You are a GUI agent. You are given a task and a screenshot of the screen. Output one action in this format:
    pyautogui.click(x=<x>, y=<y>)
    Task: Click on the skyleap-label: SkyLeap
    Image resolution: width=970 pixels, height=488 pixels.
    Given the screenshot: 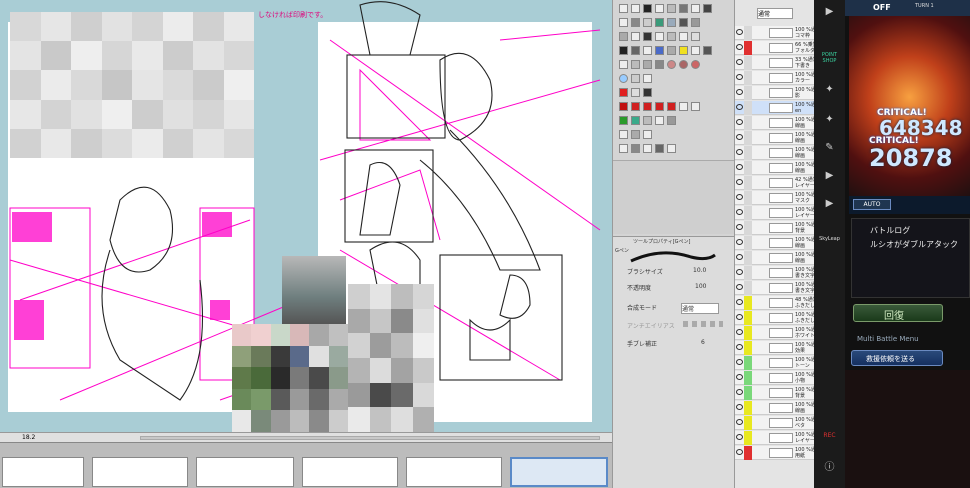 What is the action you would take?
    pyautogui.click(x=829, y=239)
    